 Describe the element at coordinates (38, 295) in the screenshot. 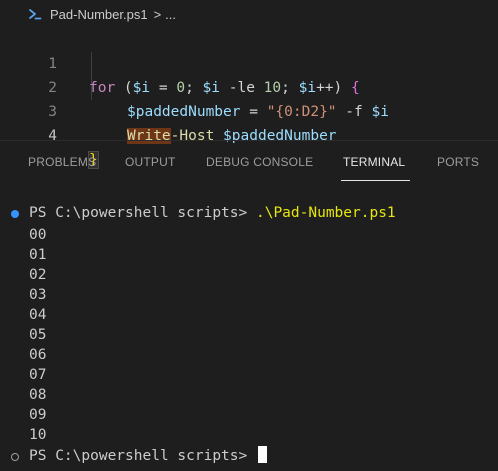

I see `terminal-output-line: 03` at that location.